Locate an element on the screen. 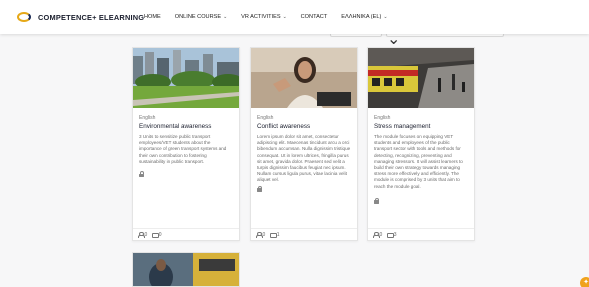  course-title: Environmental awareness is located at coordinates (186, 126).